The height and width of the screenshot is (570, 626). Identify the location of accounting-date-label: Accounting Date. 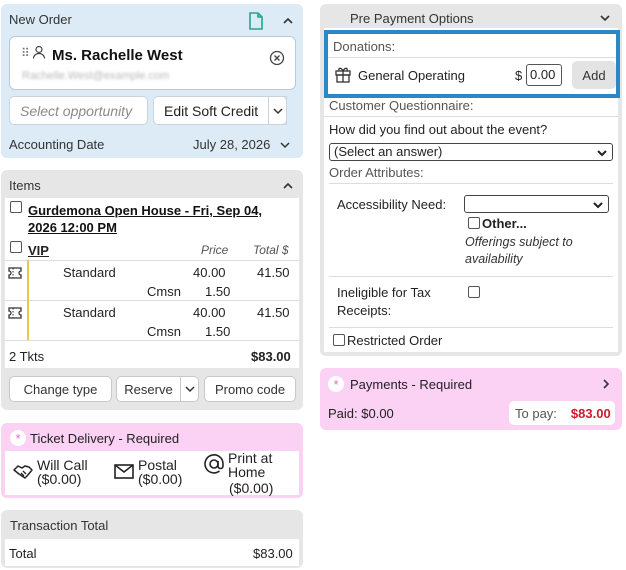
(57, 144).